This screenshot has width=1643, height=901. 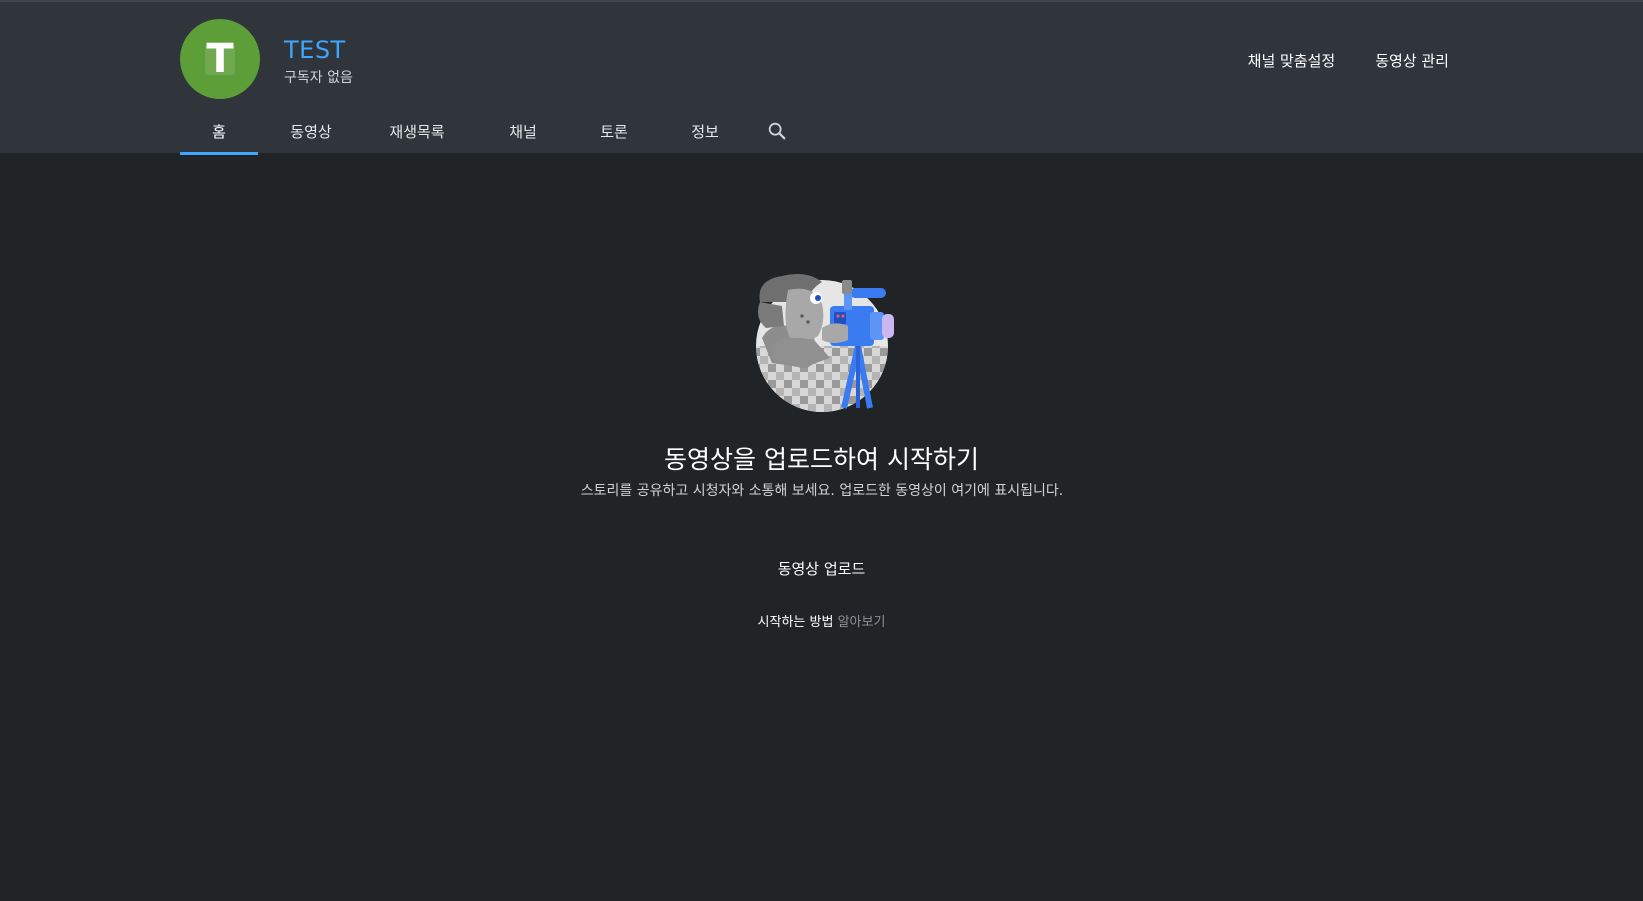 I want to click on search-icon, so click(x=777, y=131).